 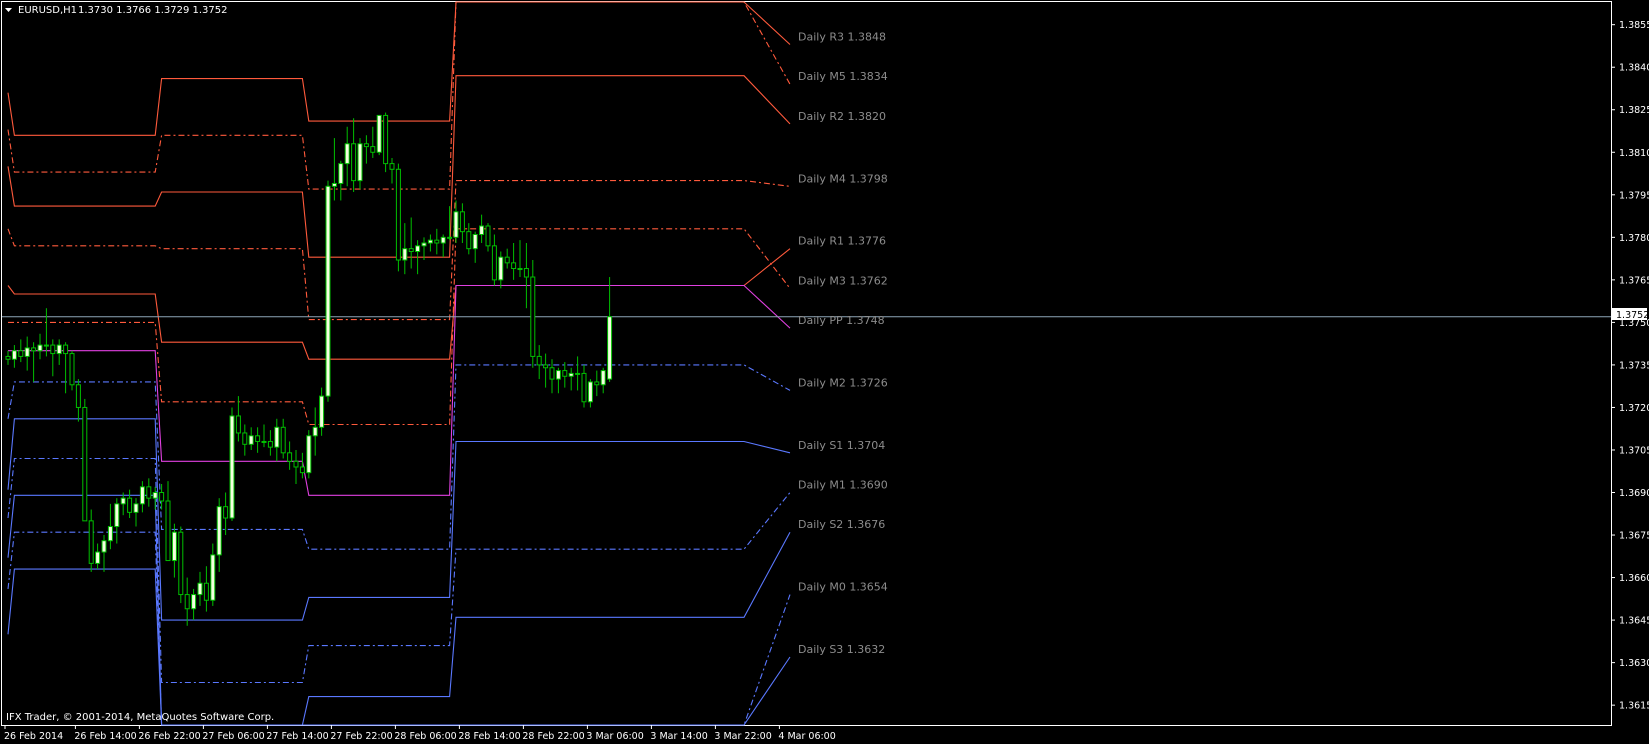 What do you see at coordinates (1634, 621) in the screenshot?
I see `y-tick-label: 1.3645` at bounding box center [1634, 621].